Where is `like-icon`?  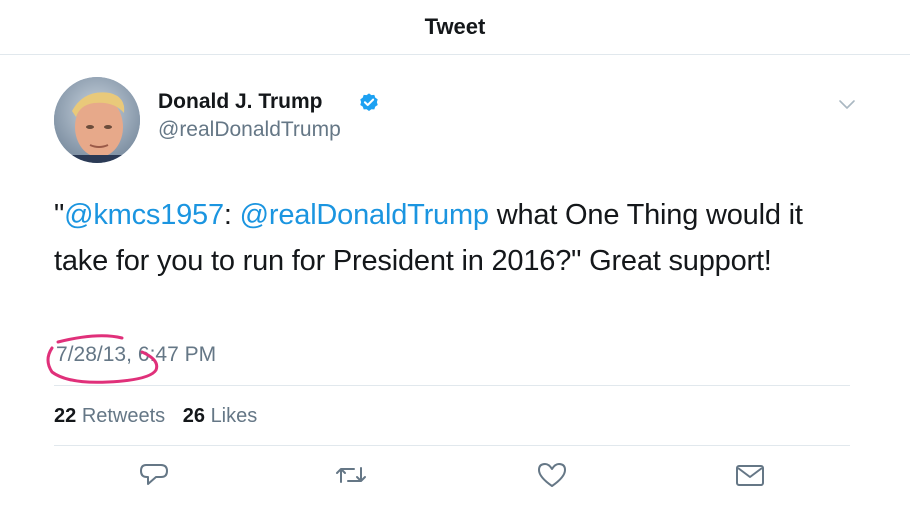 like-icon is located at coordinates (552, 475).